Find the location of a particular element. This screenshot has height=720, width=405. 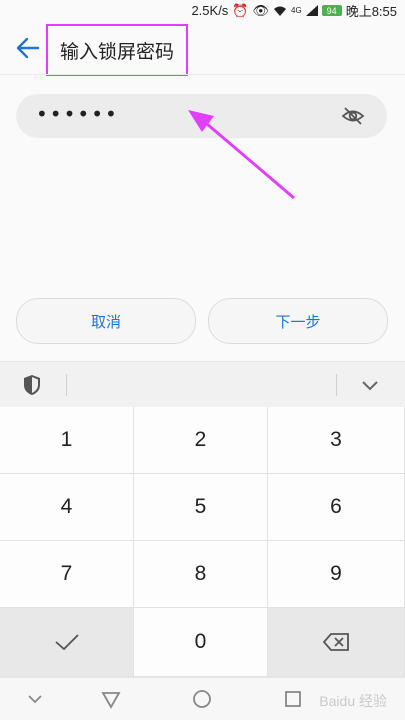

home-circle-icon is located at coordinates (202, 699).